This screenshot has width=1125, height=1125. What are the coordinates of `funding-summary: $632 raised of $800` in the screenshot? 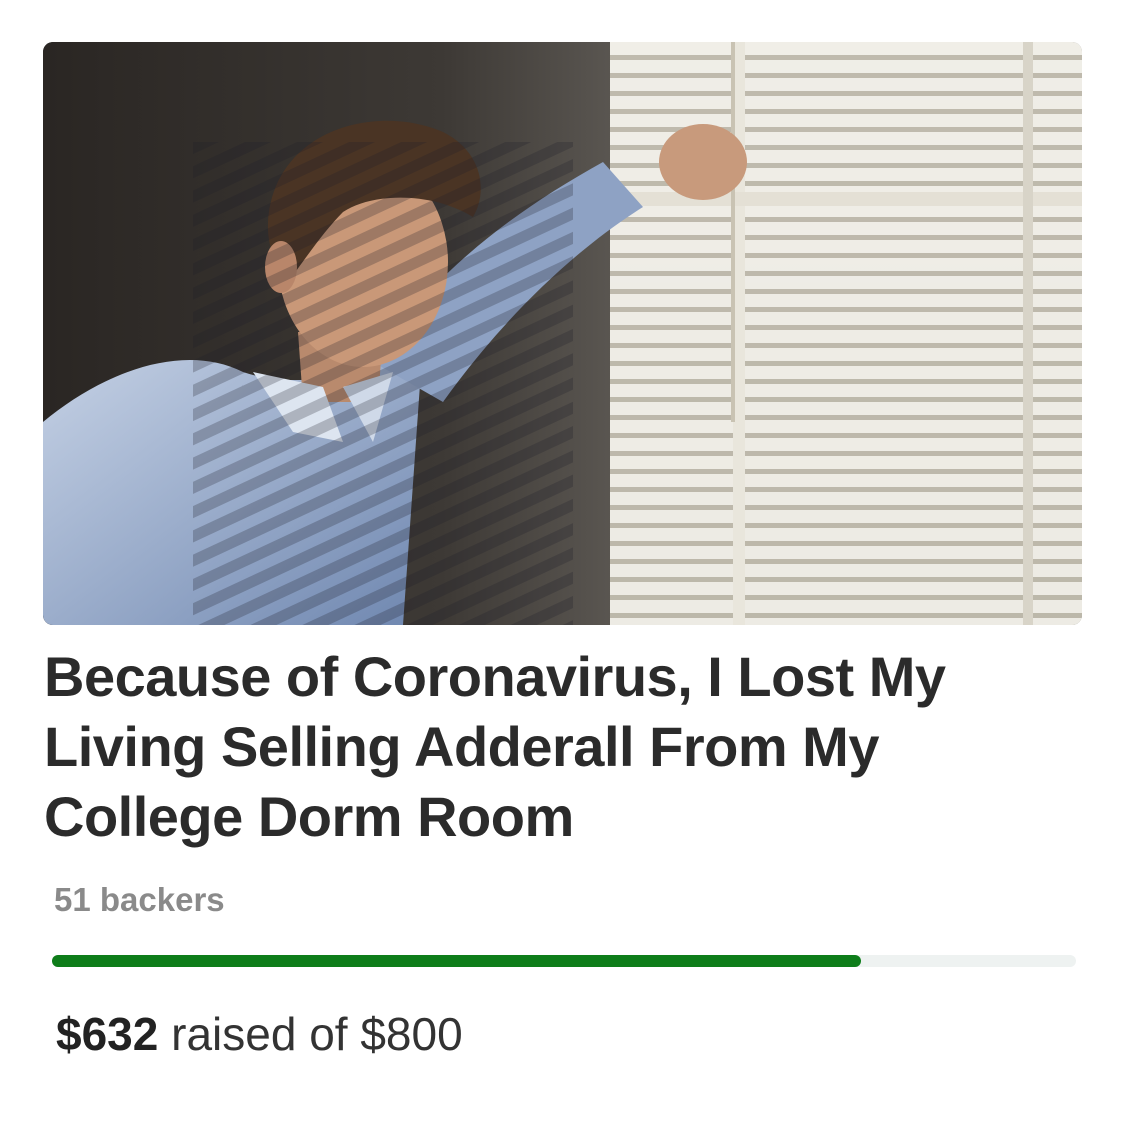 It's located at (259, 1034).